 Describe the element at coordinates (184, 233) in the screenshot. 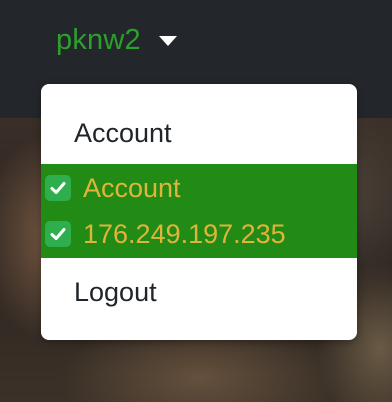

I see `menu-item-label: 176.249.197.235` at that location.